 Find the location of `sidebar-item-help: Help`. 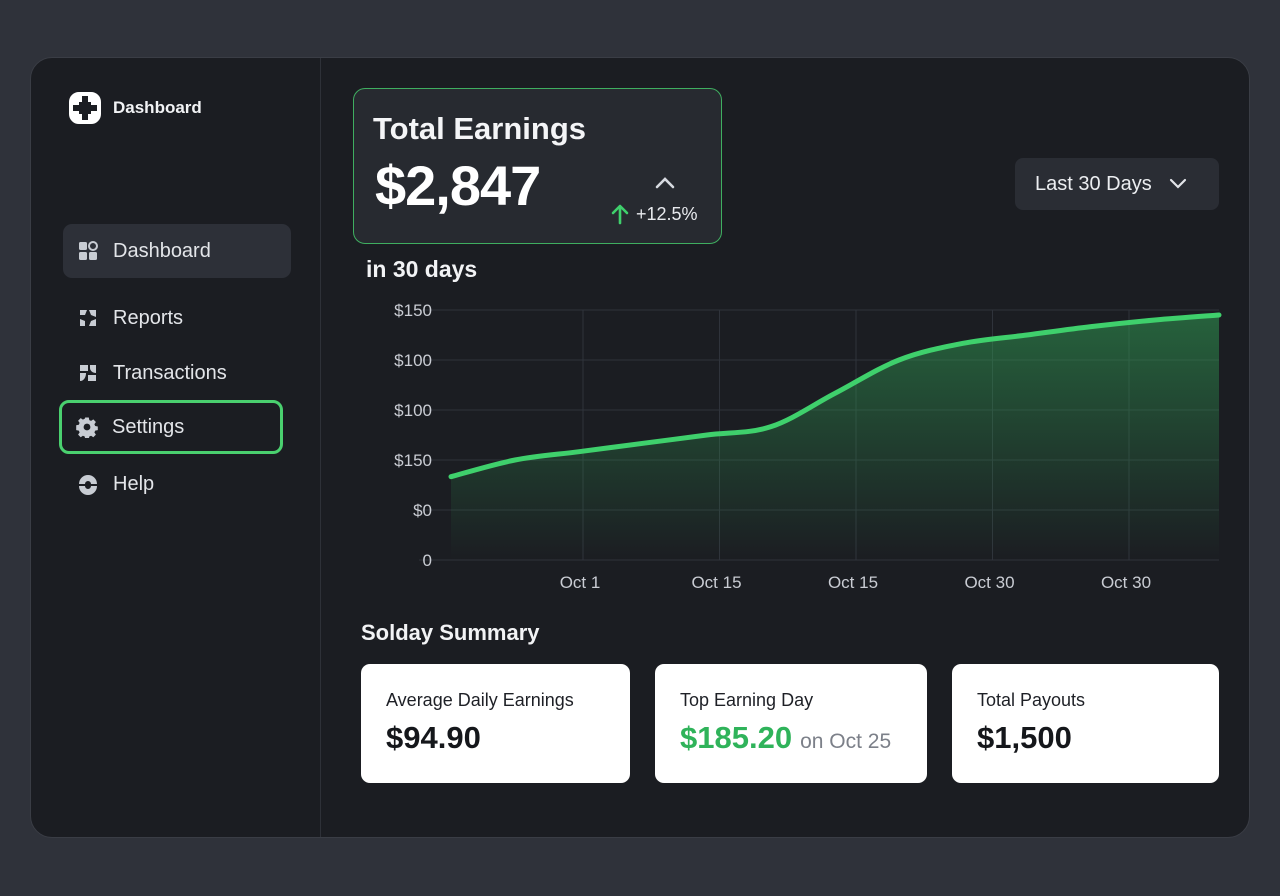

sidebar-item-help: Help is located at coordinates (177, 484).